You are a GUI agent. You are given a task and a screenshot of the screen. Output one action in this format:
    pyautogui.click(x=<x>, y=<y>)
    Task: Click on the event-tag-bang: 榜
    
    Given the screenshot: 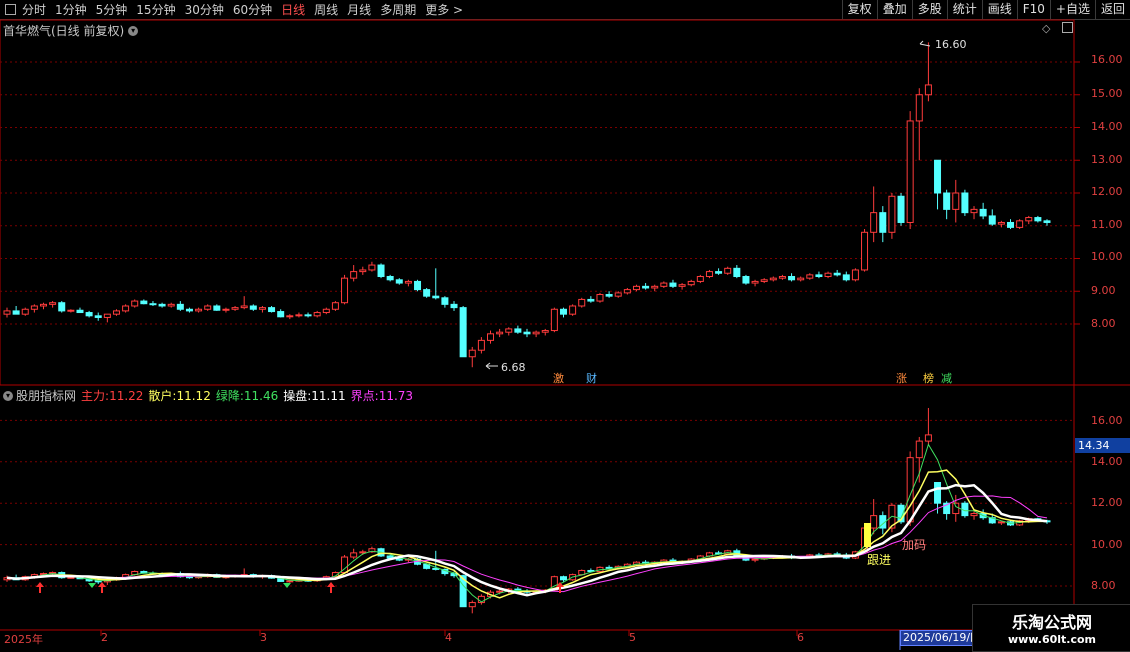 What is the action you would take?
    pyautogui.click(x=928, y=378)
    